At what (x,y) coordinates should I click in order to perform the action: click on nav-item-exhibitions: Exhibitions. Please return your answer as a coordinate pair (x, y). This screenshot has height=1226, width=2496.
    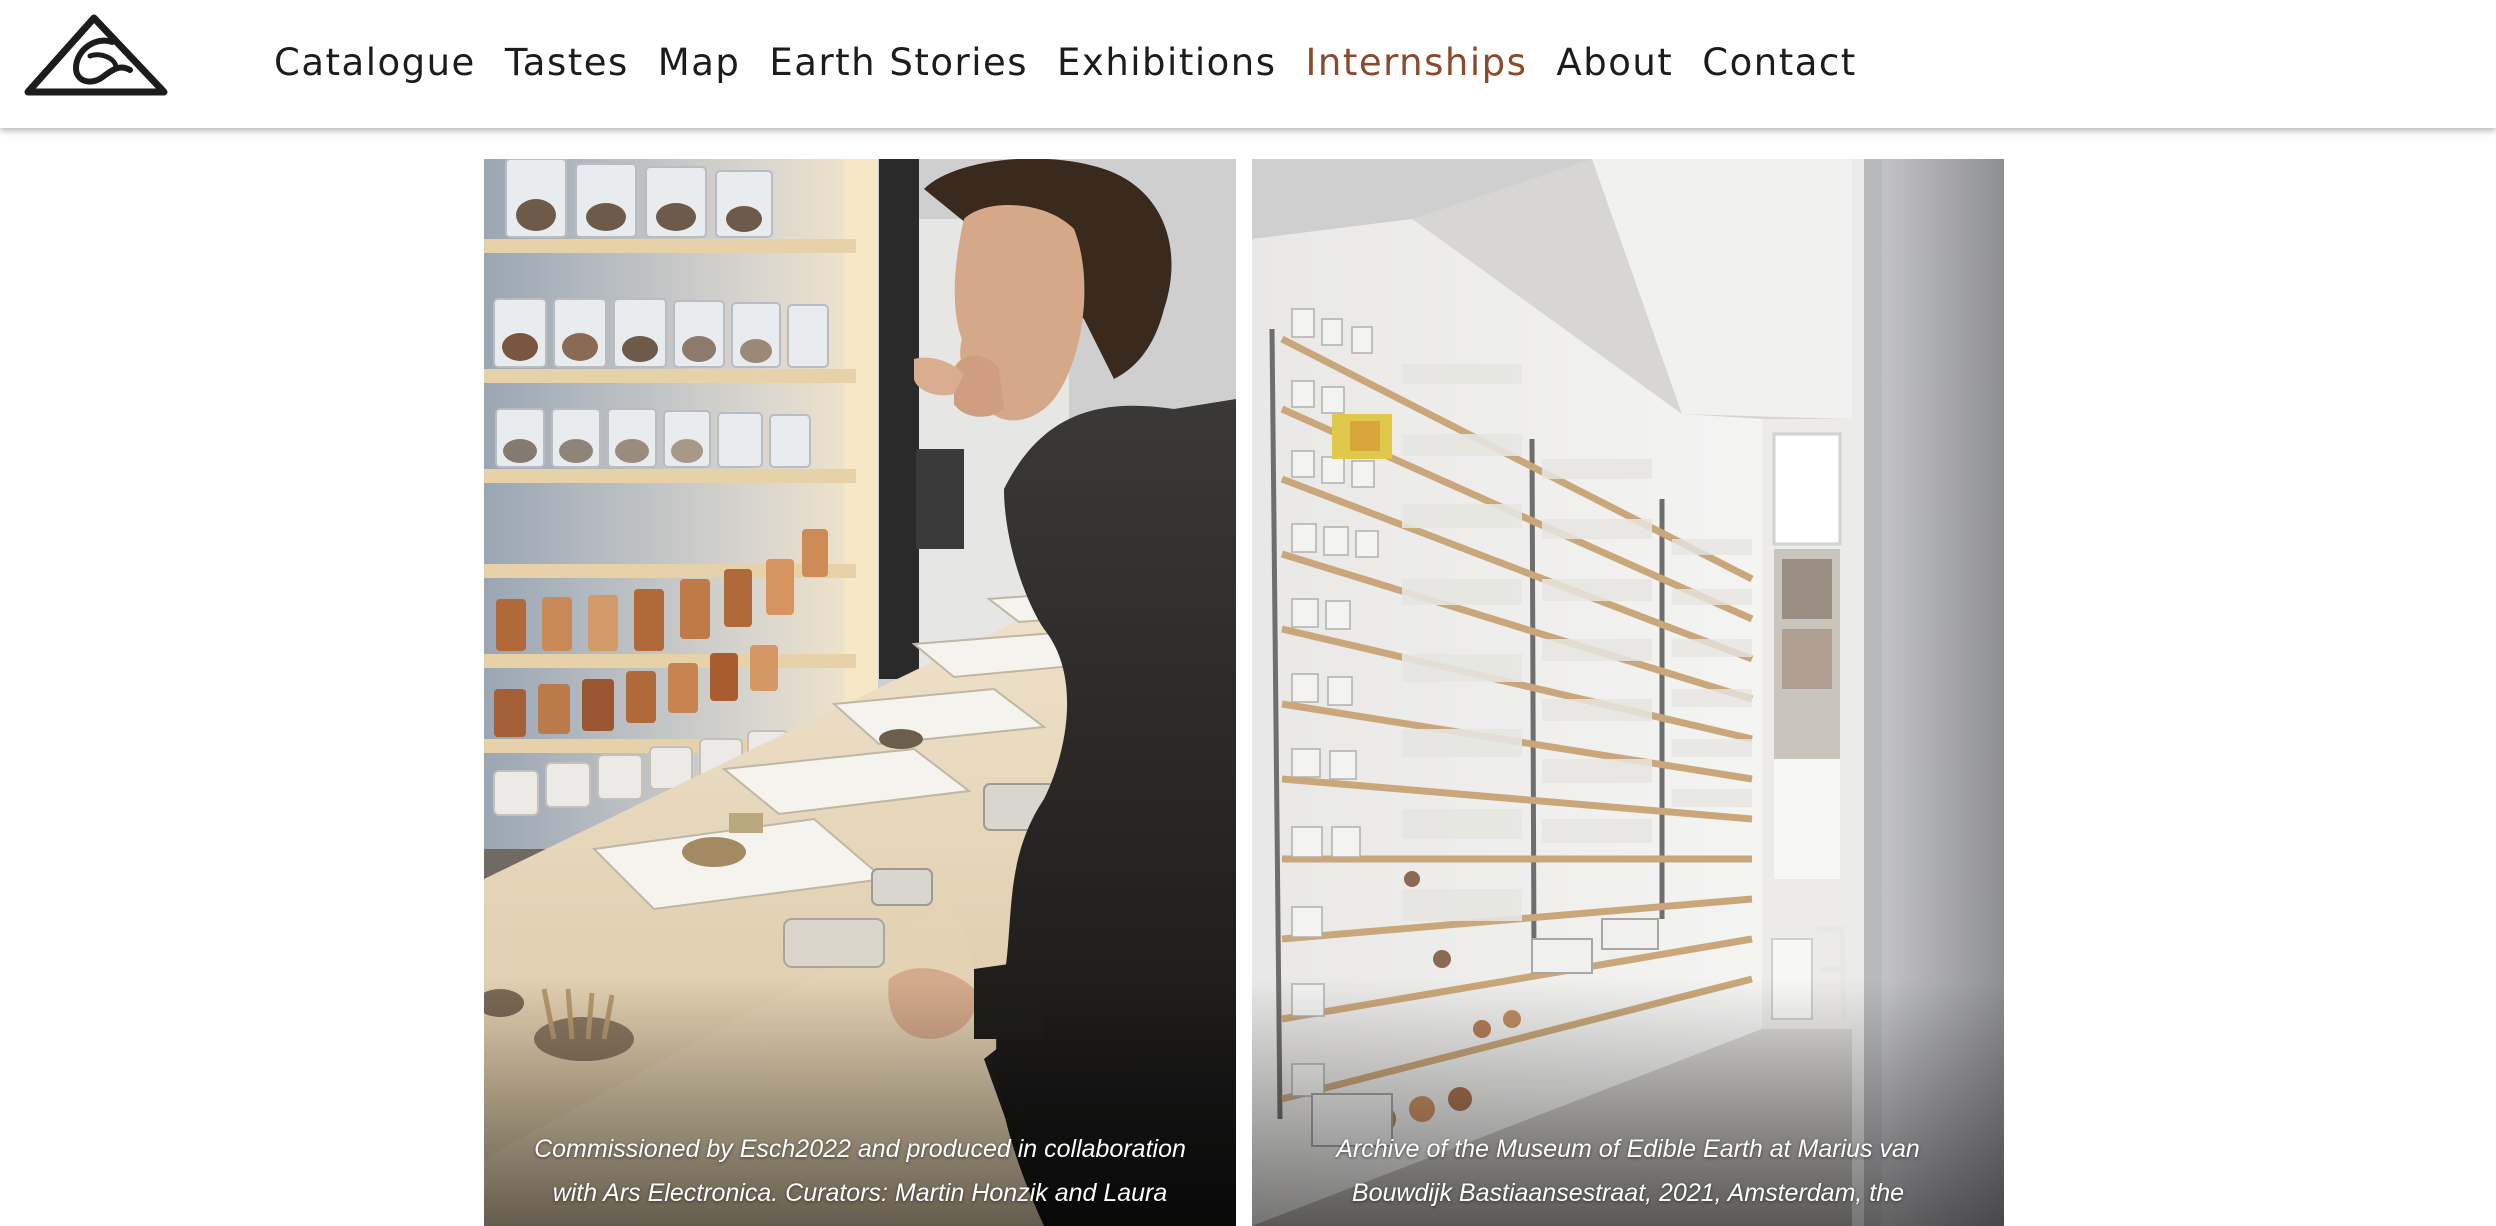
    Looking at the image, I should click on (1166, 62).